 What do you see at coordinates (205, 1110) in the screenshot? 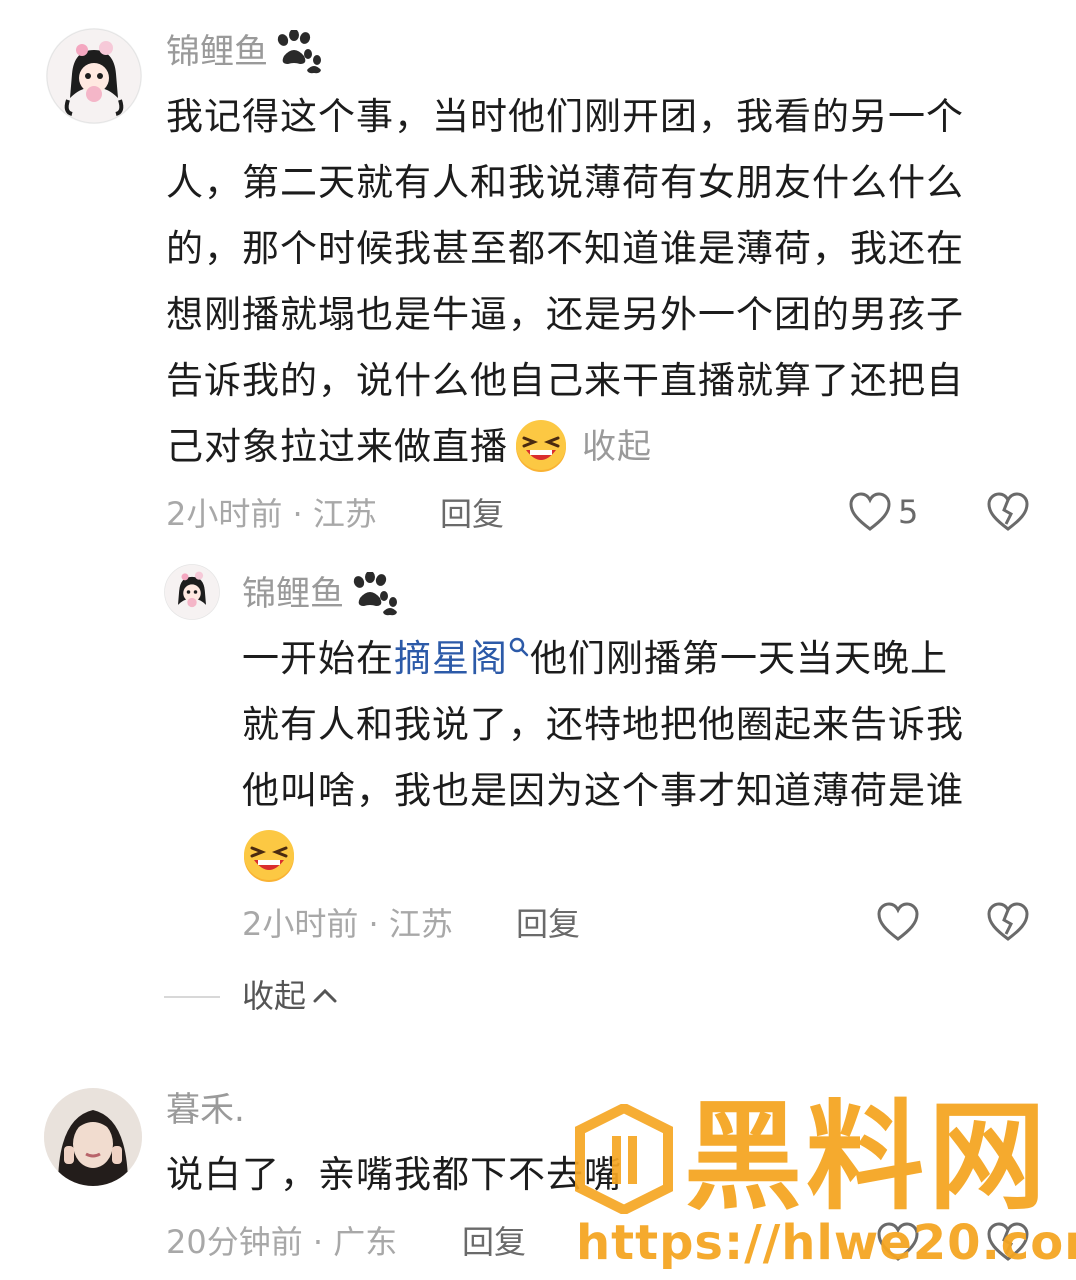
I see `comment-username: 暮禾.` at bounding box center [205, 1110].